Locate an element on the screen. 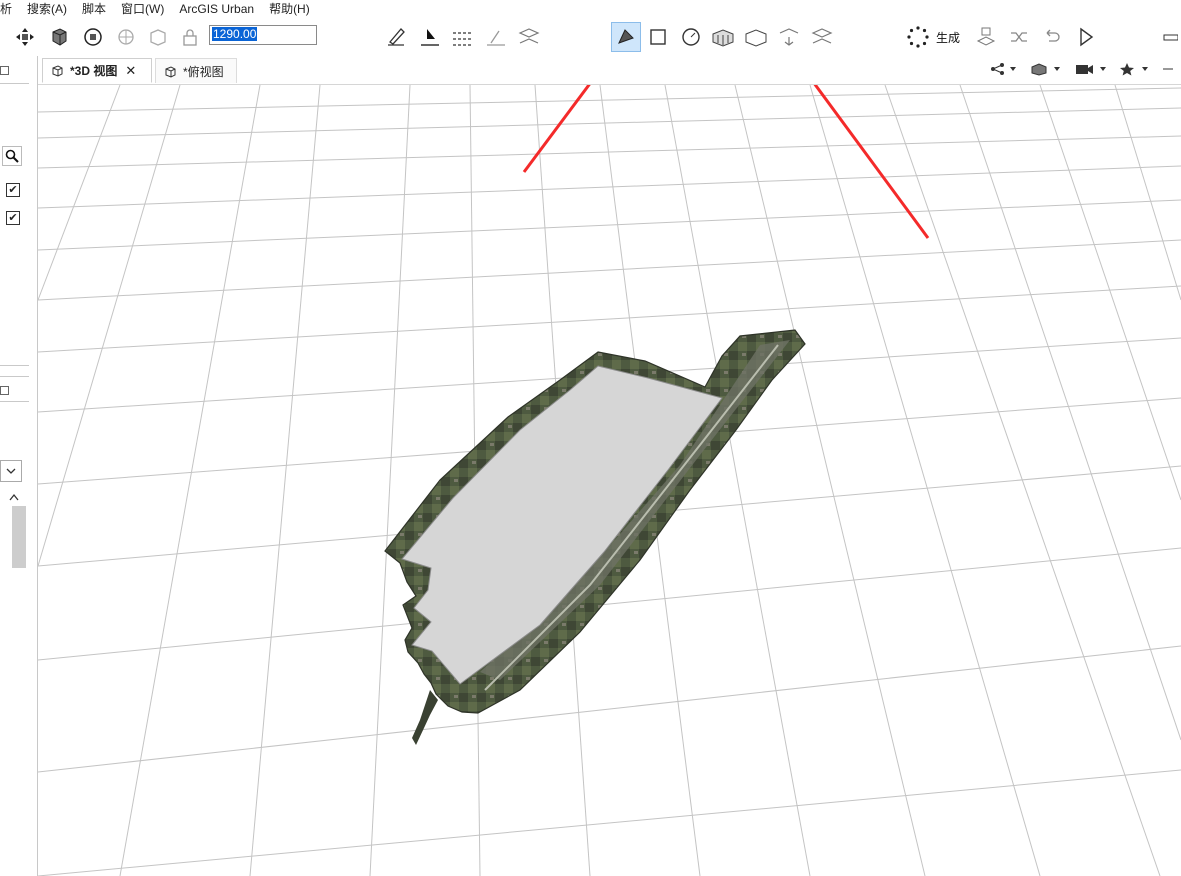  terrain-tail is located at coordinates (425, 717).